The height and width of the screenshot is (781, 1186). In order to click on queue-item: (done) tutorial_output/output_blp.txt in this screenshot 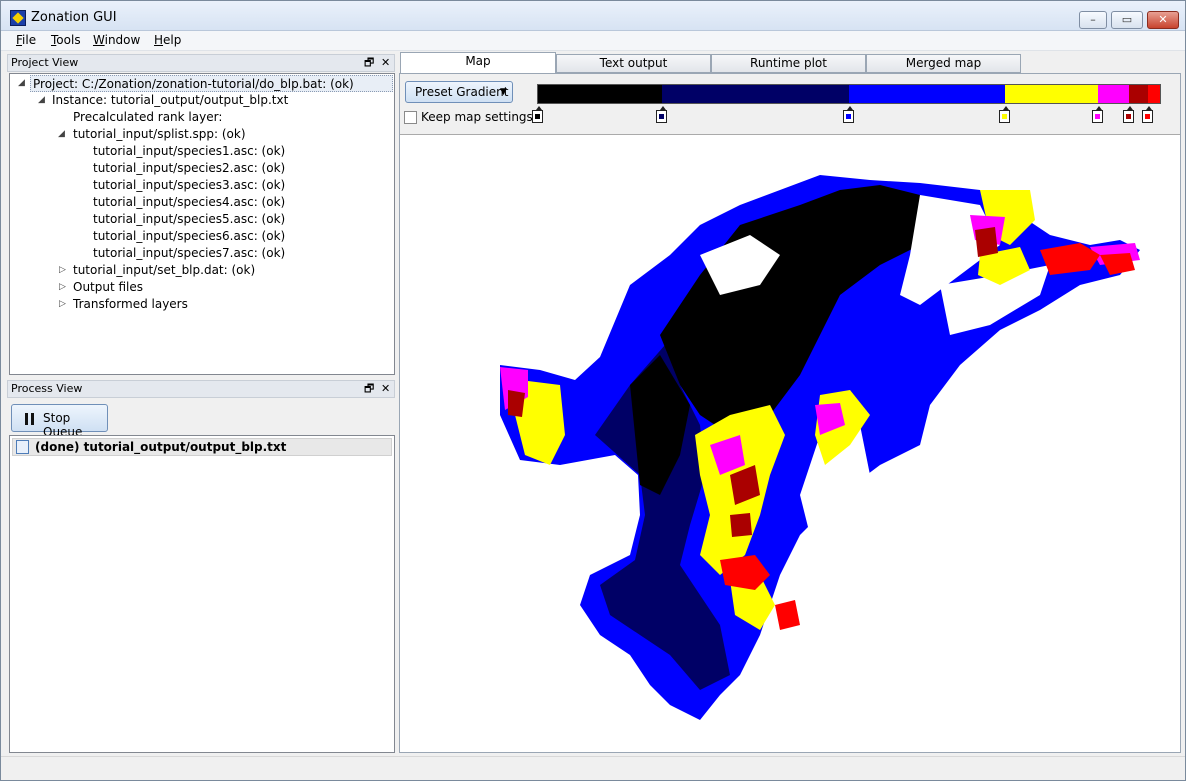, I will do `click(202, 447)`.